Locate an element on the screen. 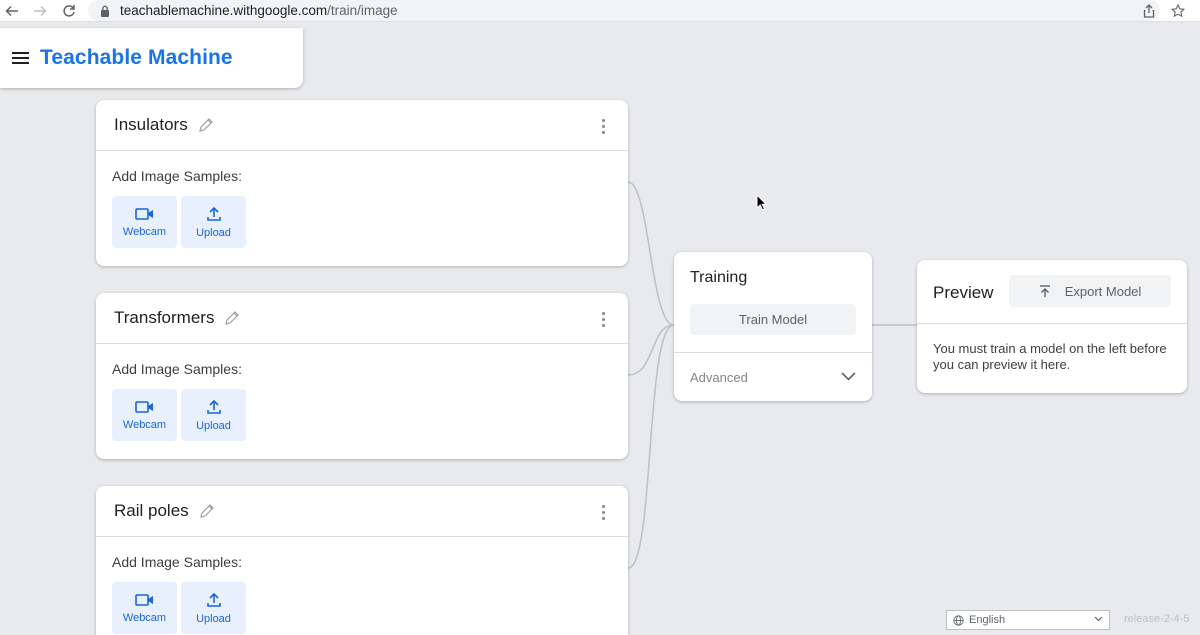 Image resolution: width=1200 pixels, height=635 pixels. training-card: Training Train Model Advanced is located at coordinates (773, 326).